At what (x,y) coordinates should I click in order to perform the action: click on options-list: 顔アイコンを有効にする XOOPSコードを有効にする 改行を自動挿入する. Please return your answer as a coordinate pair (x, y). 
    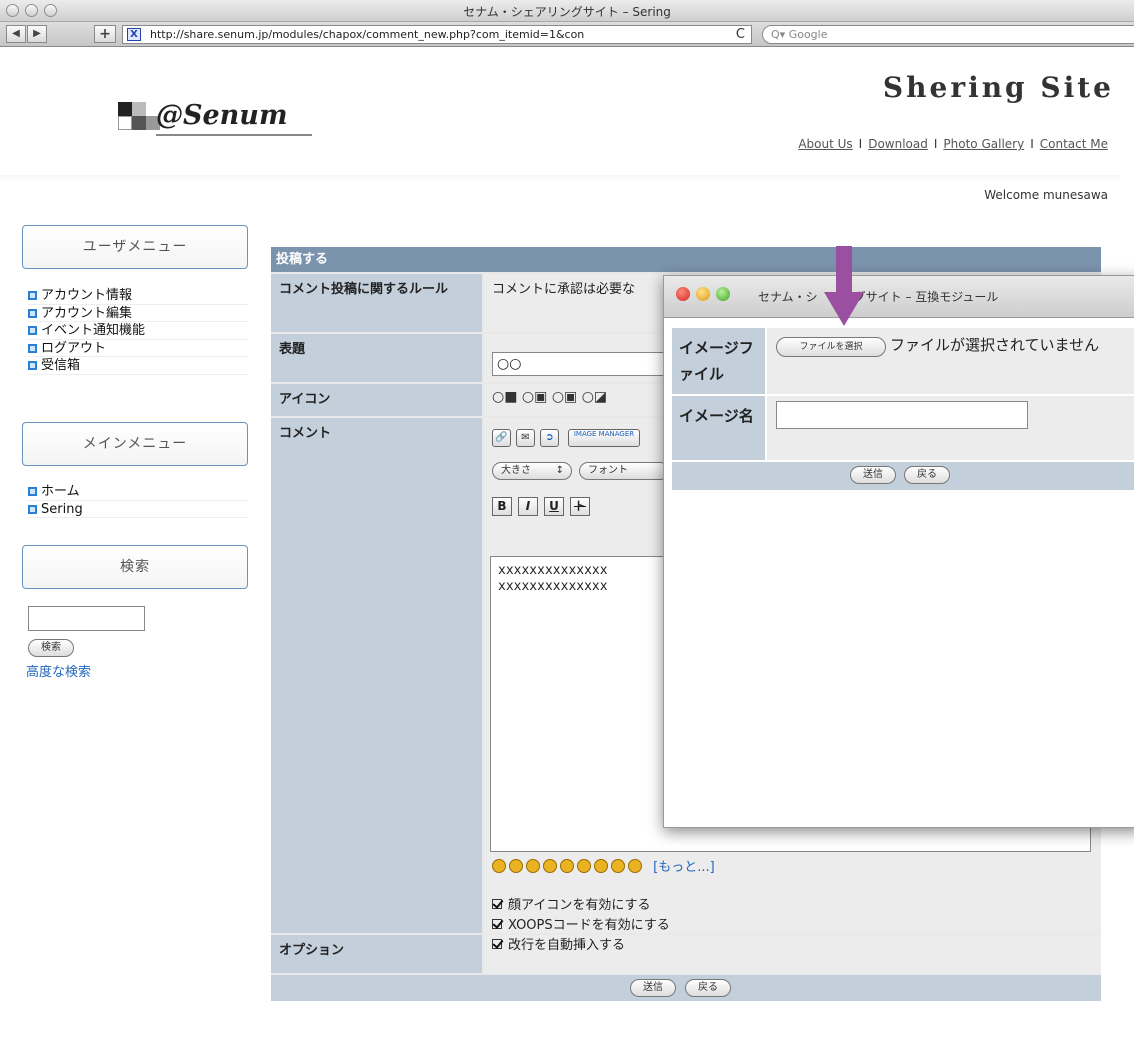
    Looking at the image, I should click on (581, 926).